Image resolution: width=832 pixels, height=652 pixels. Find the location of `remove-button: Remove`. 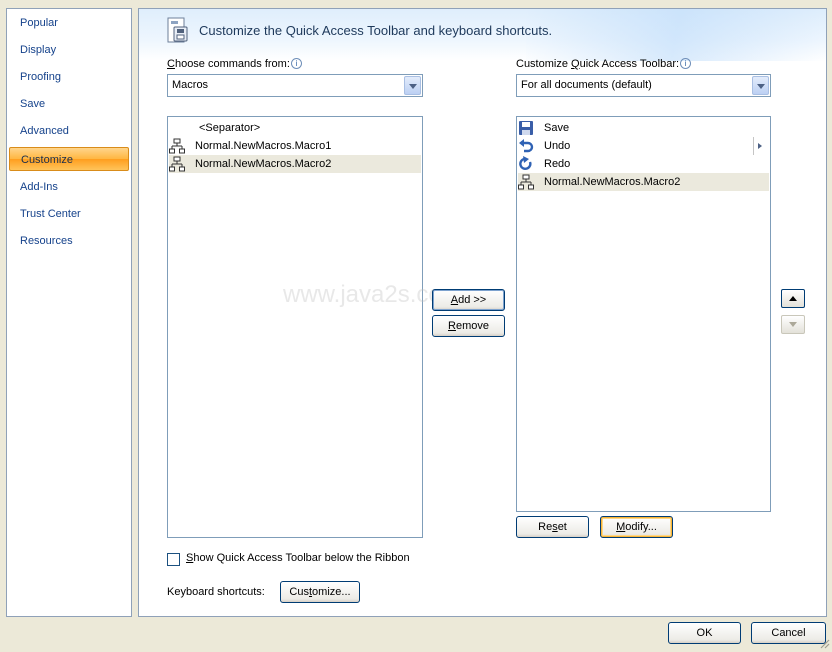

remove-button: Remove is located at coordinates (468, 326).